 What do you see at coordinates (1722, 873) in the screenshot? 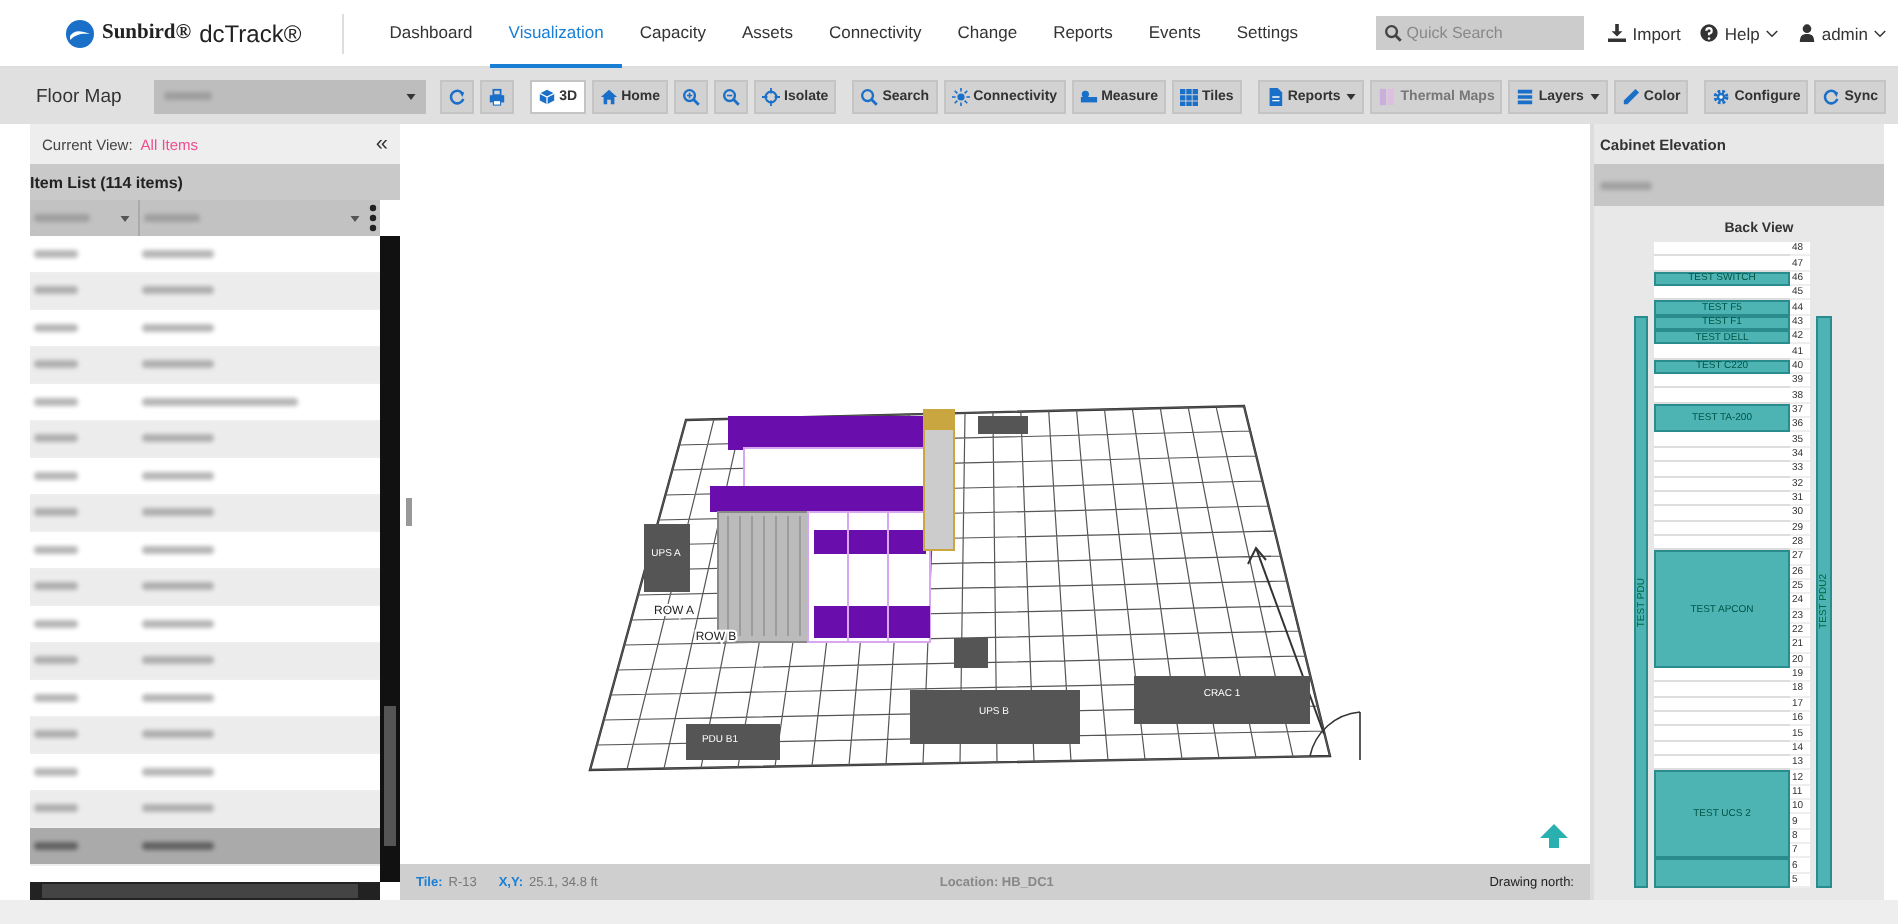
I see `device-block` at bounding box center [1722, 873].